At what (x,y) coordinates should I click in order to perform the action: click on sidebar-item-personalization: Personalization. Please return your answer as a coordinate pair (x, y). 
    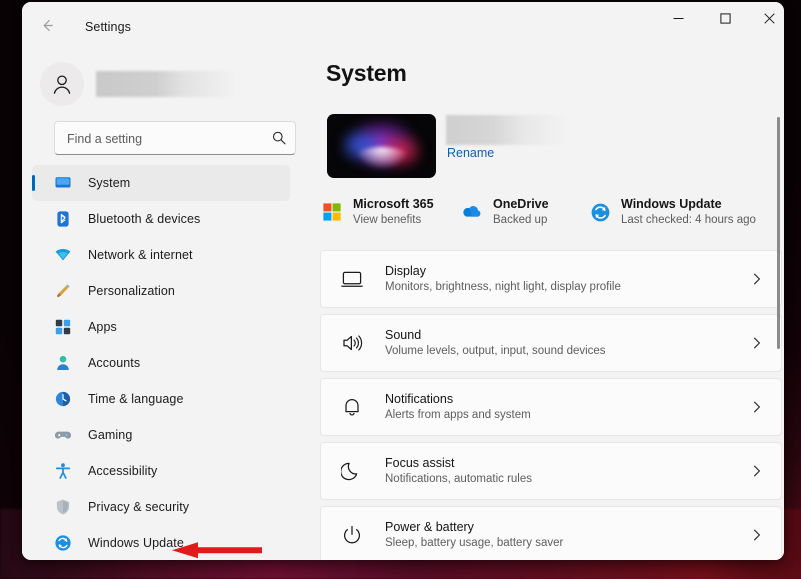
    Looking at the image, I should click on (161, 291).